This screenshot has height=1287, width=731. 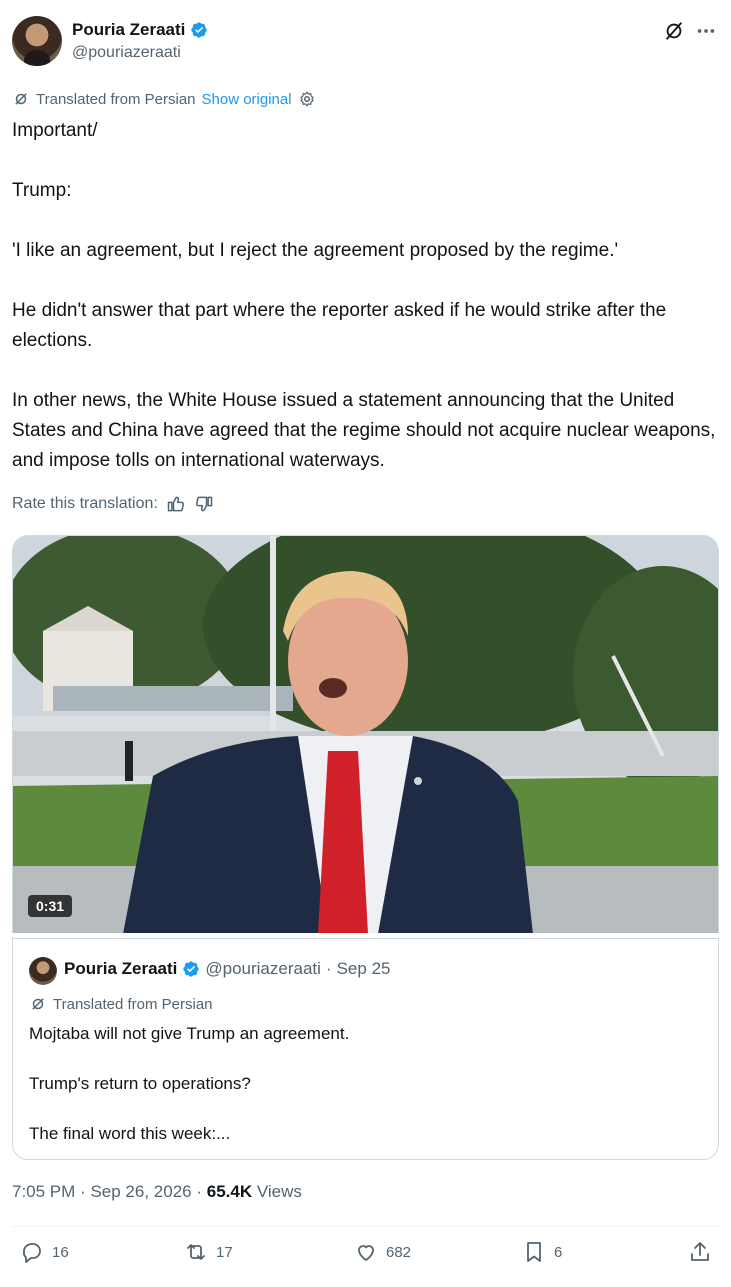 What do you see at coordinates (399, 1252) in the screenshot?
I see `like-count: 682` at bounding box center [399, 1252].